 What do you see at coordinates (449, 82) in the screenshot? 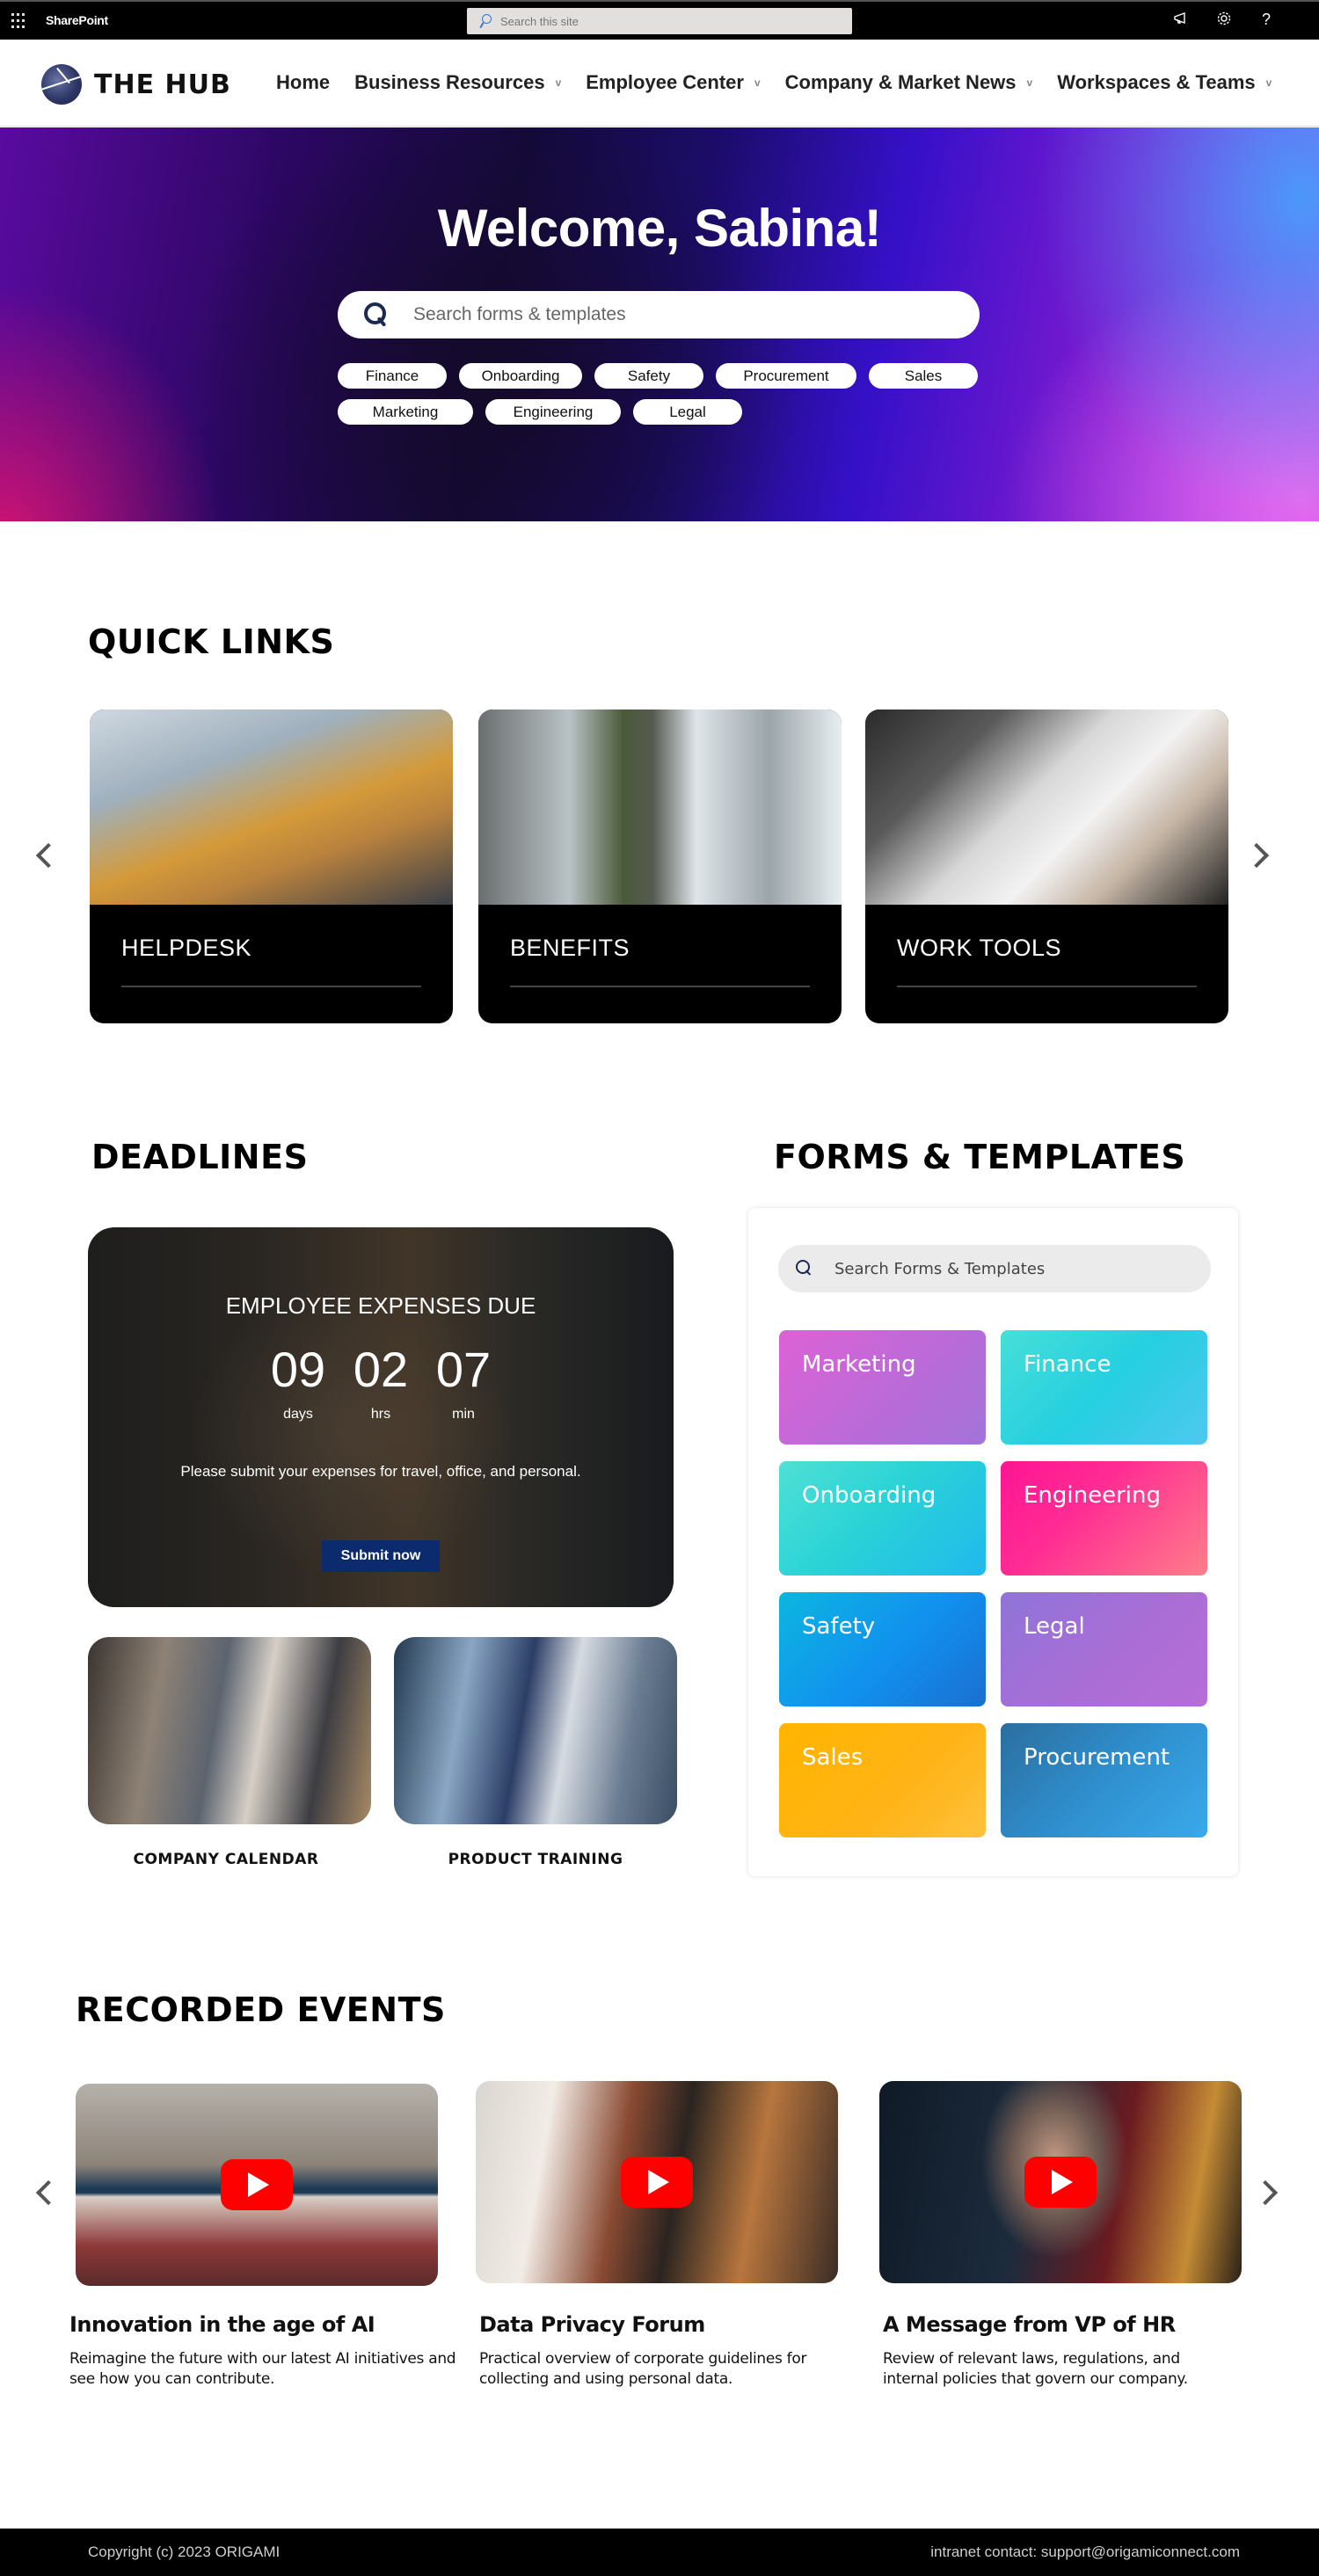
I see `nav-label: Business Resources` at bounding box center [449, 82].